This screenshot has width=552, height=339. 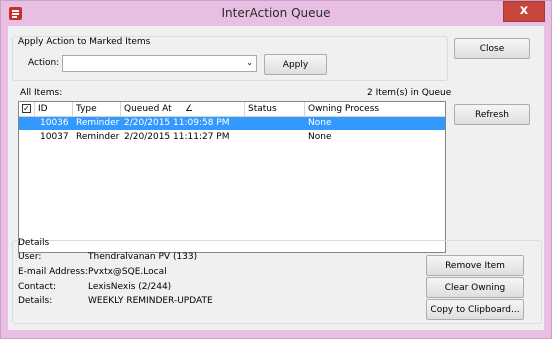 I want to click on column-queued-at: Queued At ∠, so click(x=183, y=109).